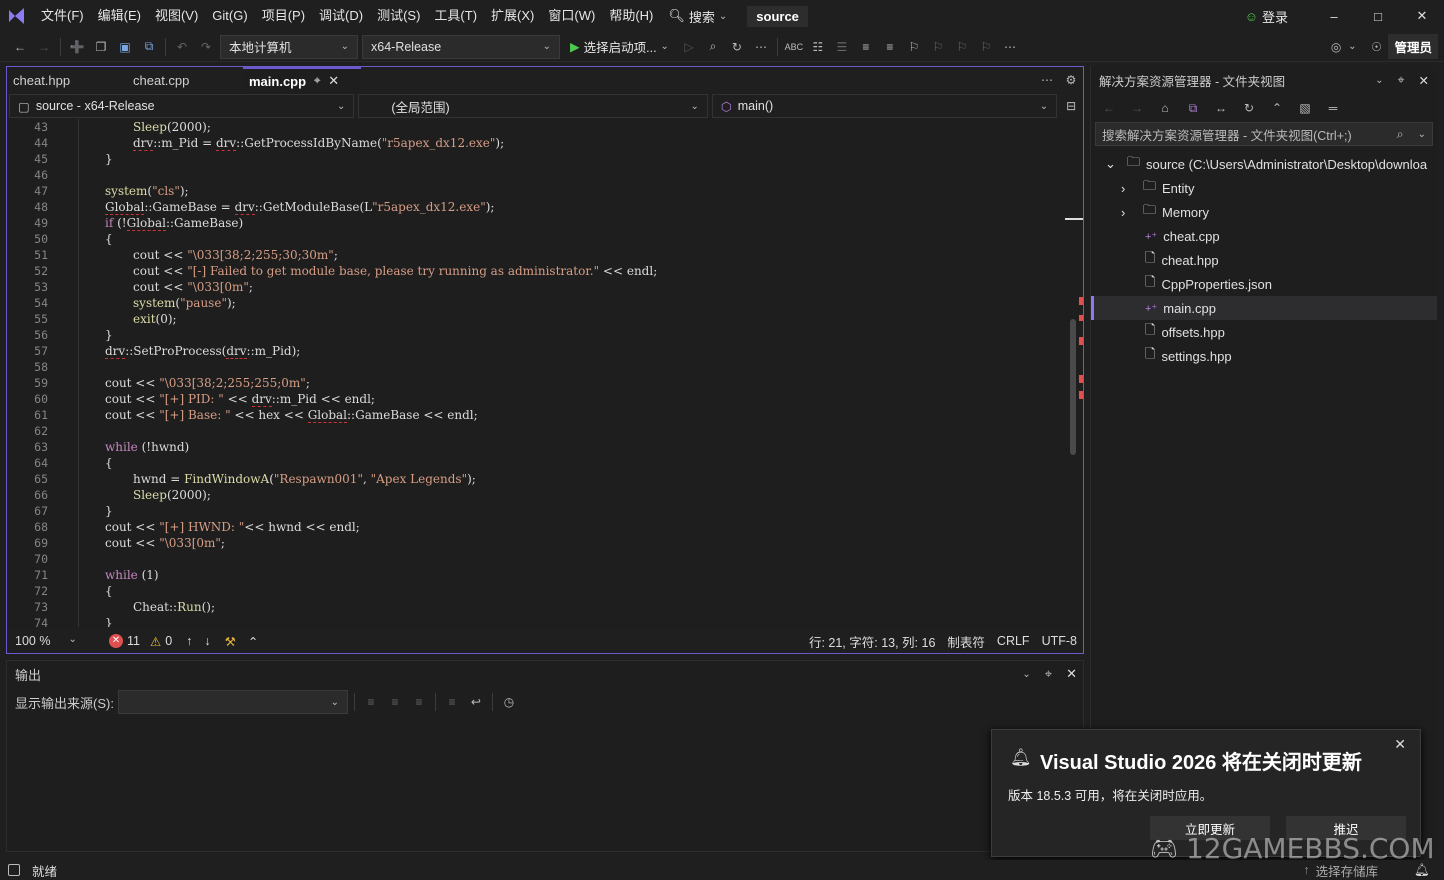  I want to click on next-message-icon: ≡, so click(419, 702).